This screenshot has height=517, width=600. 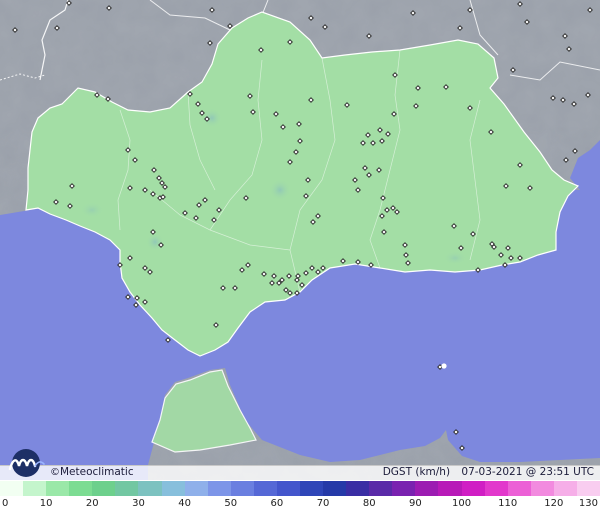 I want to click on brand-name: Meteoclimatic, so click(x=97, y=472).